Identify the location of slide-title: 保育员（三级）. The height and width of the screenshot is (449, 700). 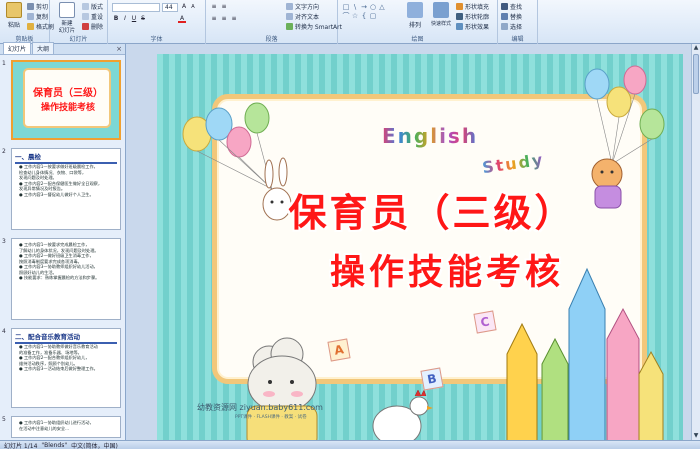
(432, 209).